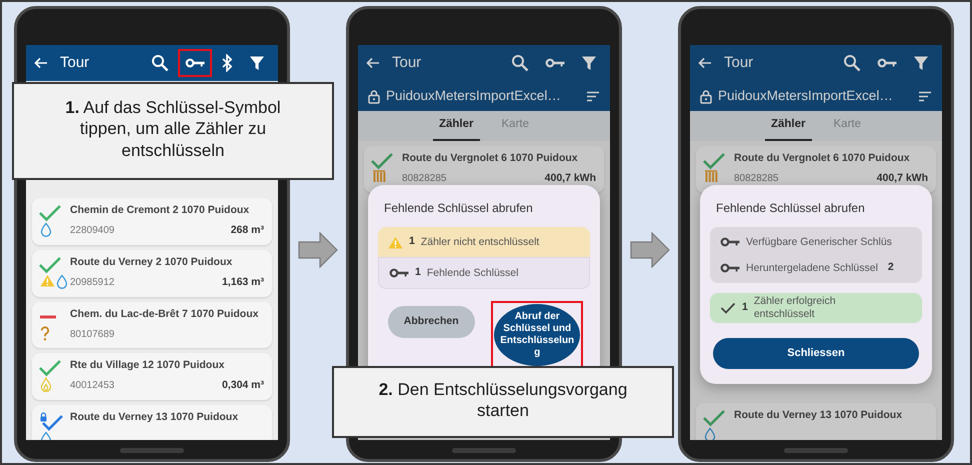 The height and width of the screenshot is (465, 972). Describe the element at coordinates (92, 335) in the screenshot. I see `meter-number: 80107689` at that location.